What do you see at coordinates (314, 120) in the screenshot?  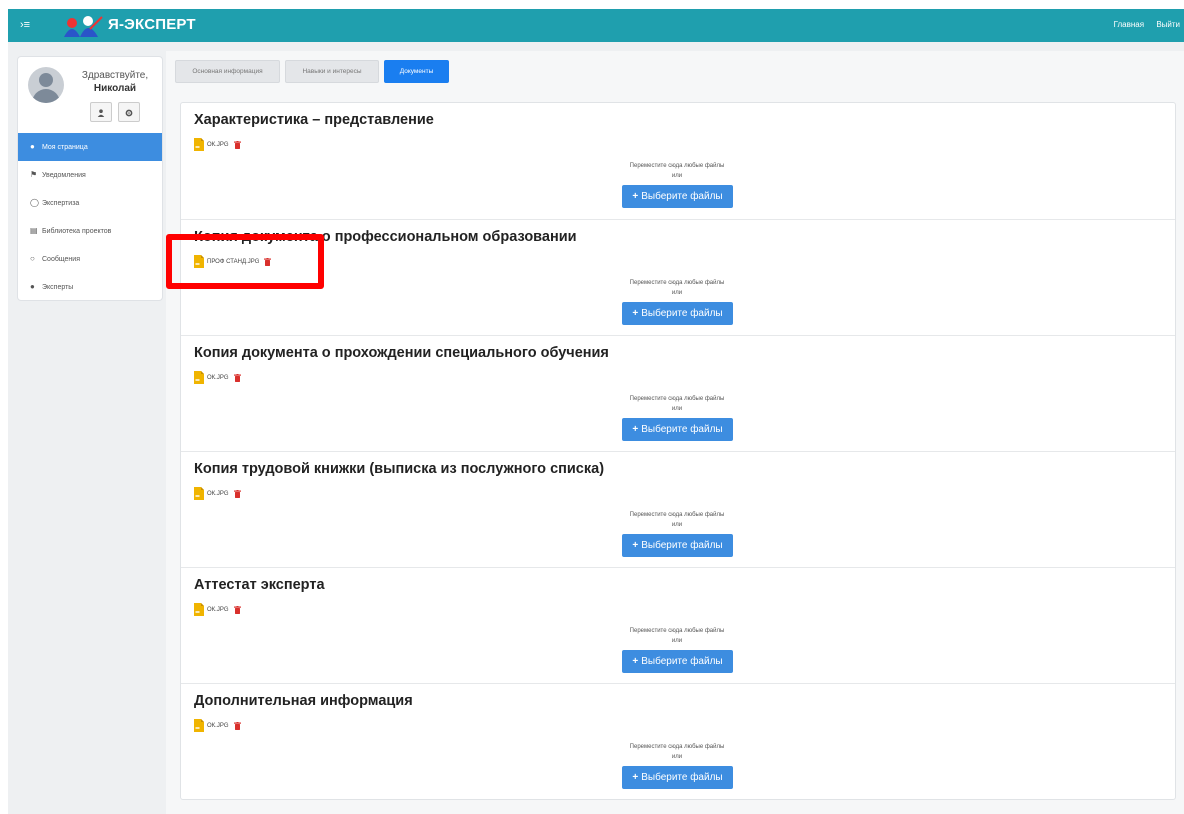 I see `section-title: Характеристика – представление` at bounding box center [314, 120].